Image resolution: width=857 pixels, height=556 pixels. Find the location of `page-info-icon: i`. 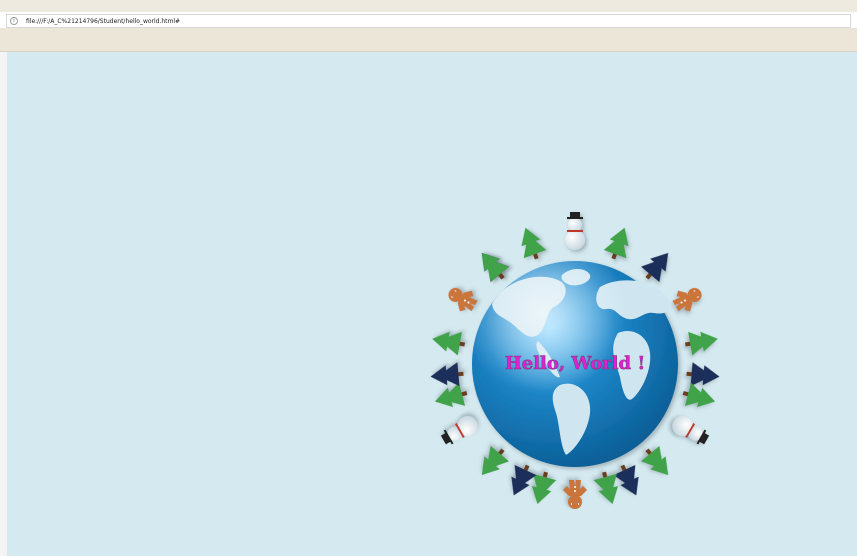

page-info-icon: i is located at coordinates (14, 21).